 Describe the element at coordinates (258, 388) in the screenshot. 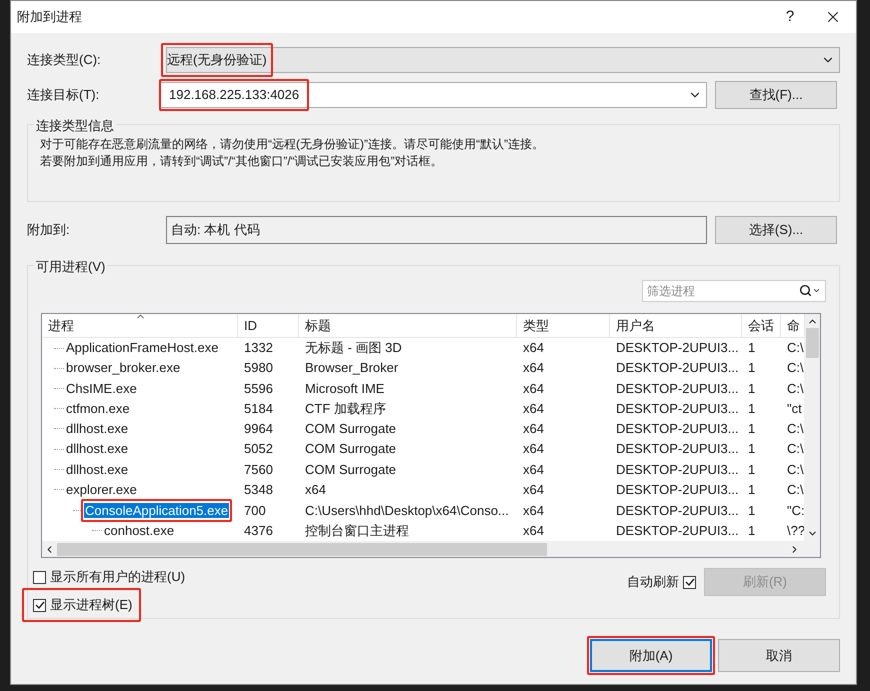

I see `table-cell: 5596` at that location.